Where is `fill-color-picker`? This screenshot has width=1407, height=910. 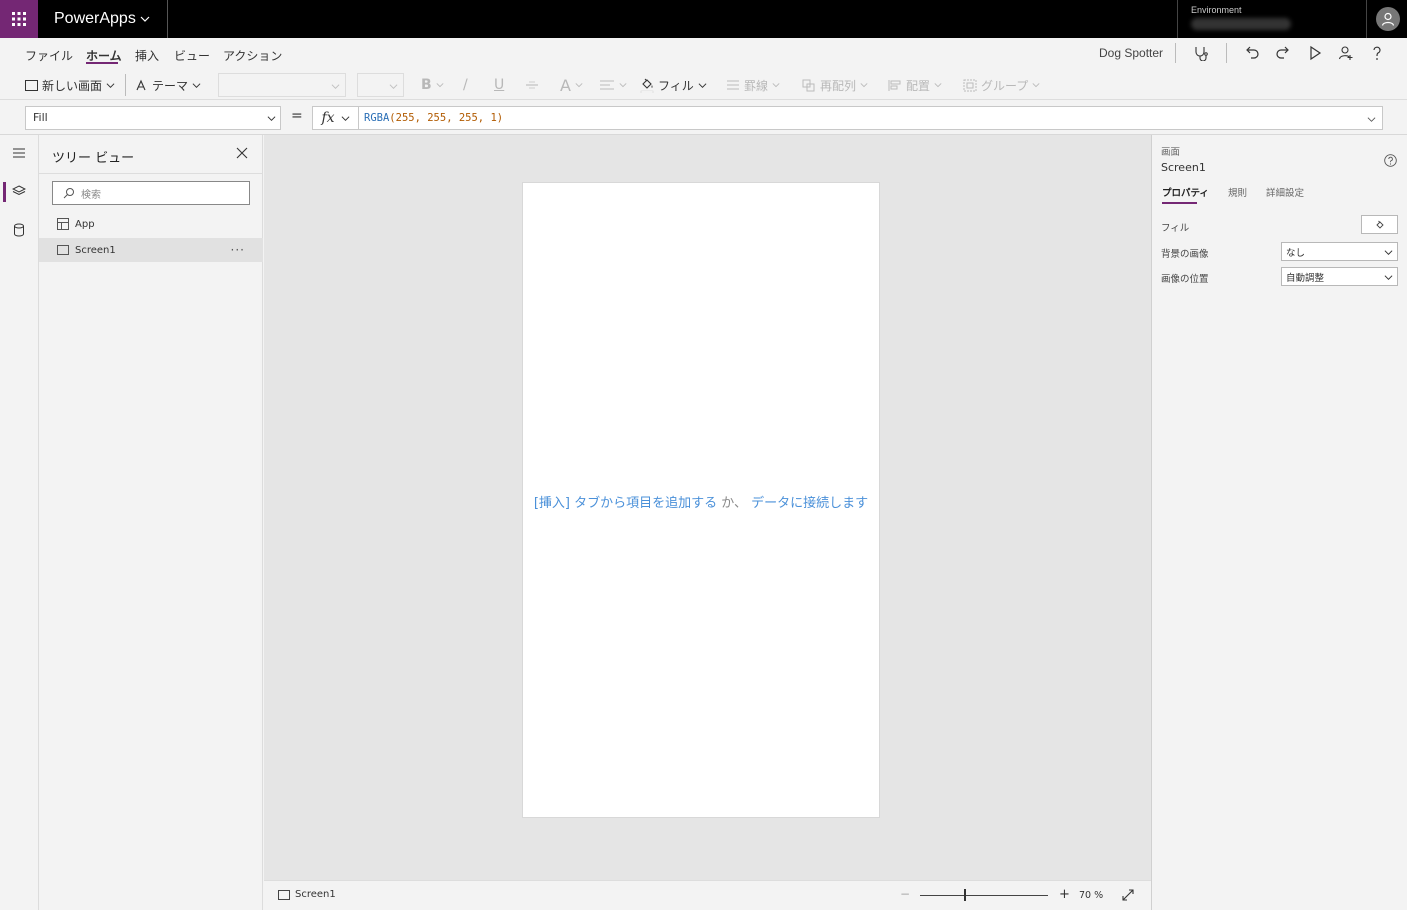 fill-color-picker is located at coordinates (1379, 224).